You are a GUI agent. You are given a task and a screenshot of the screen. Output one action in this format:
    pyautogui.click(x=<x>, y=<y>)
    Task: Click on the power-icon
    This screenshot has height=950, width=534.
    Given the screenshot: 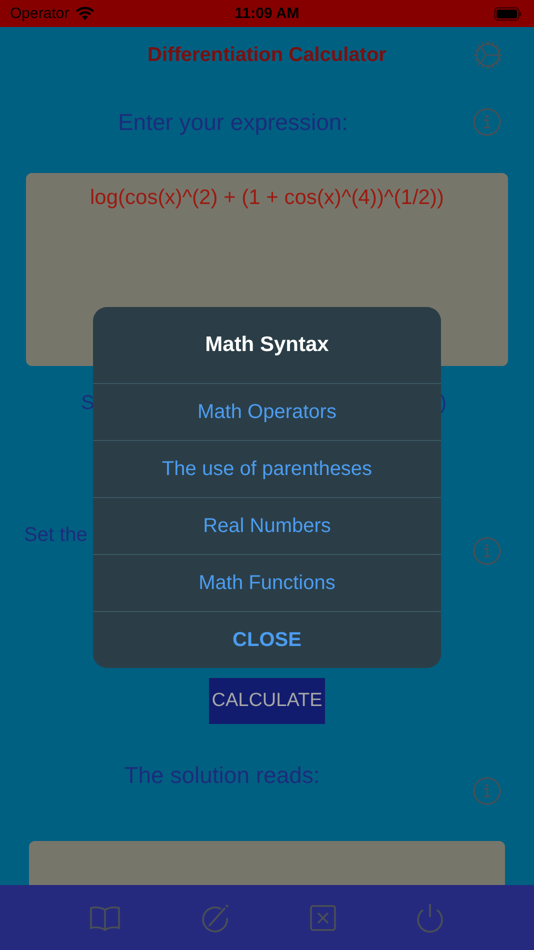 What is the action you would take?
    pyautogui.click(x=430, y=918)
    